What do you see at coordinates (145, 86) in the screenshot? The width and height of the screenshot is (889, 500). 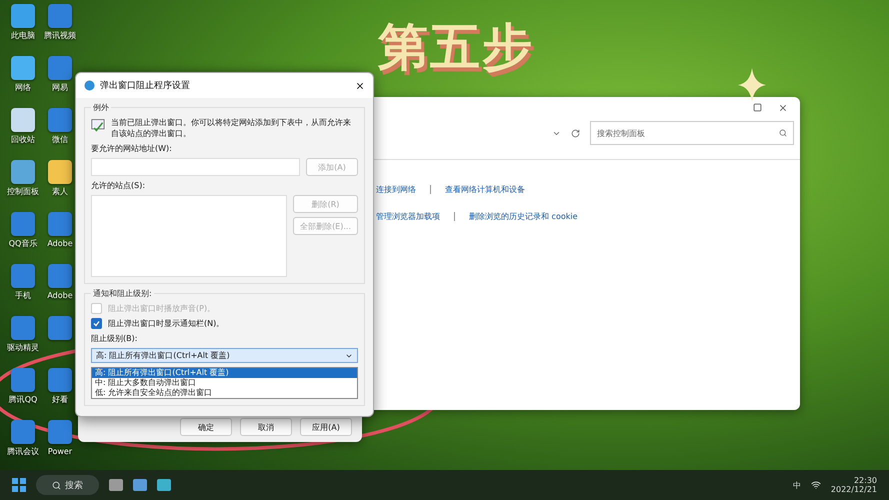 I see `dialog-title: 弹出窗口阻止程序设置` at bounding box center [145, 86].